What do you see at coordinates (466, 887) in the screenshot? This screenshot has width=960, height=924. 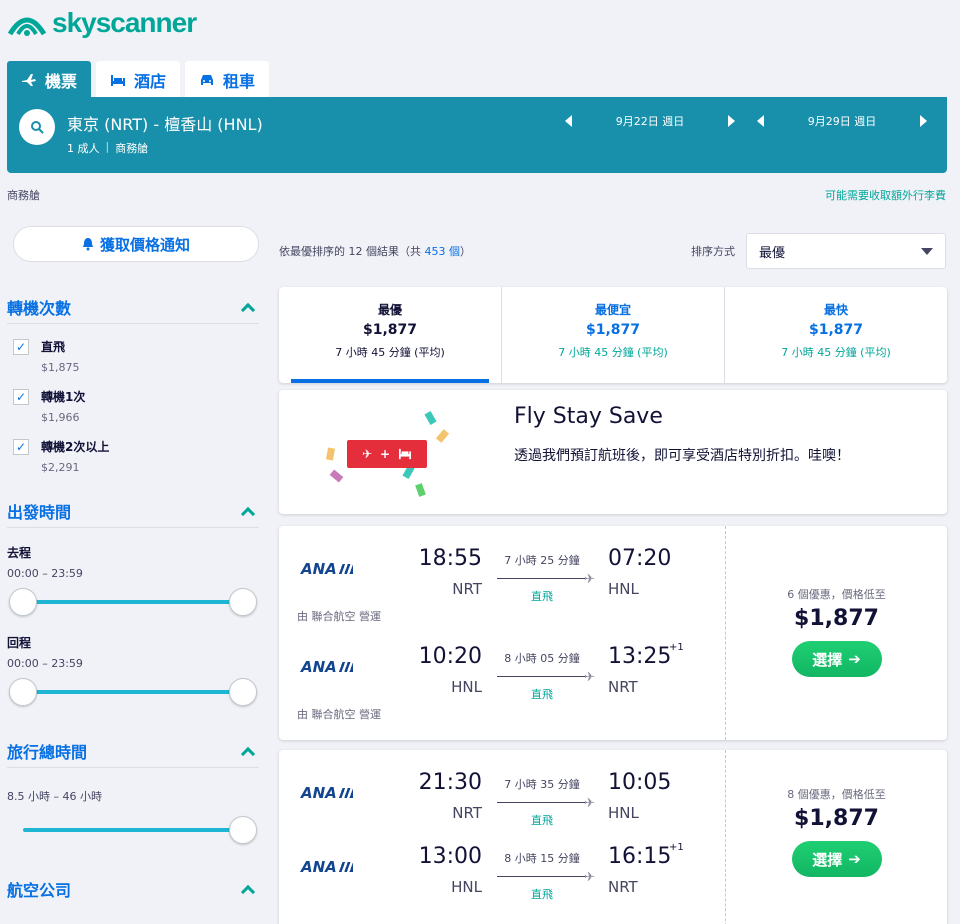 I see `departure-airport: HNL` at bounding box center [466, 887].